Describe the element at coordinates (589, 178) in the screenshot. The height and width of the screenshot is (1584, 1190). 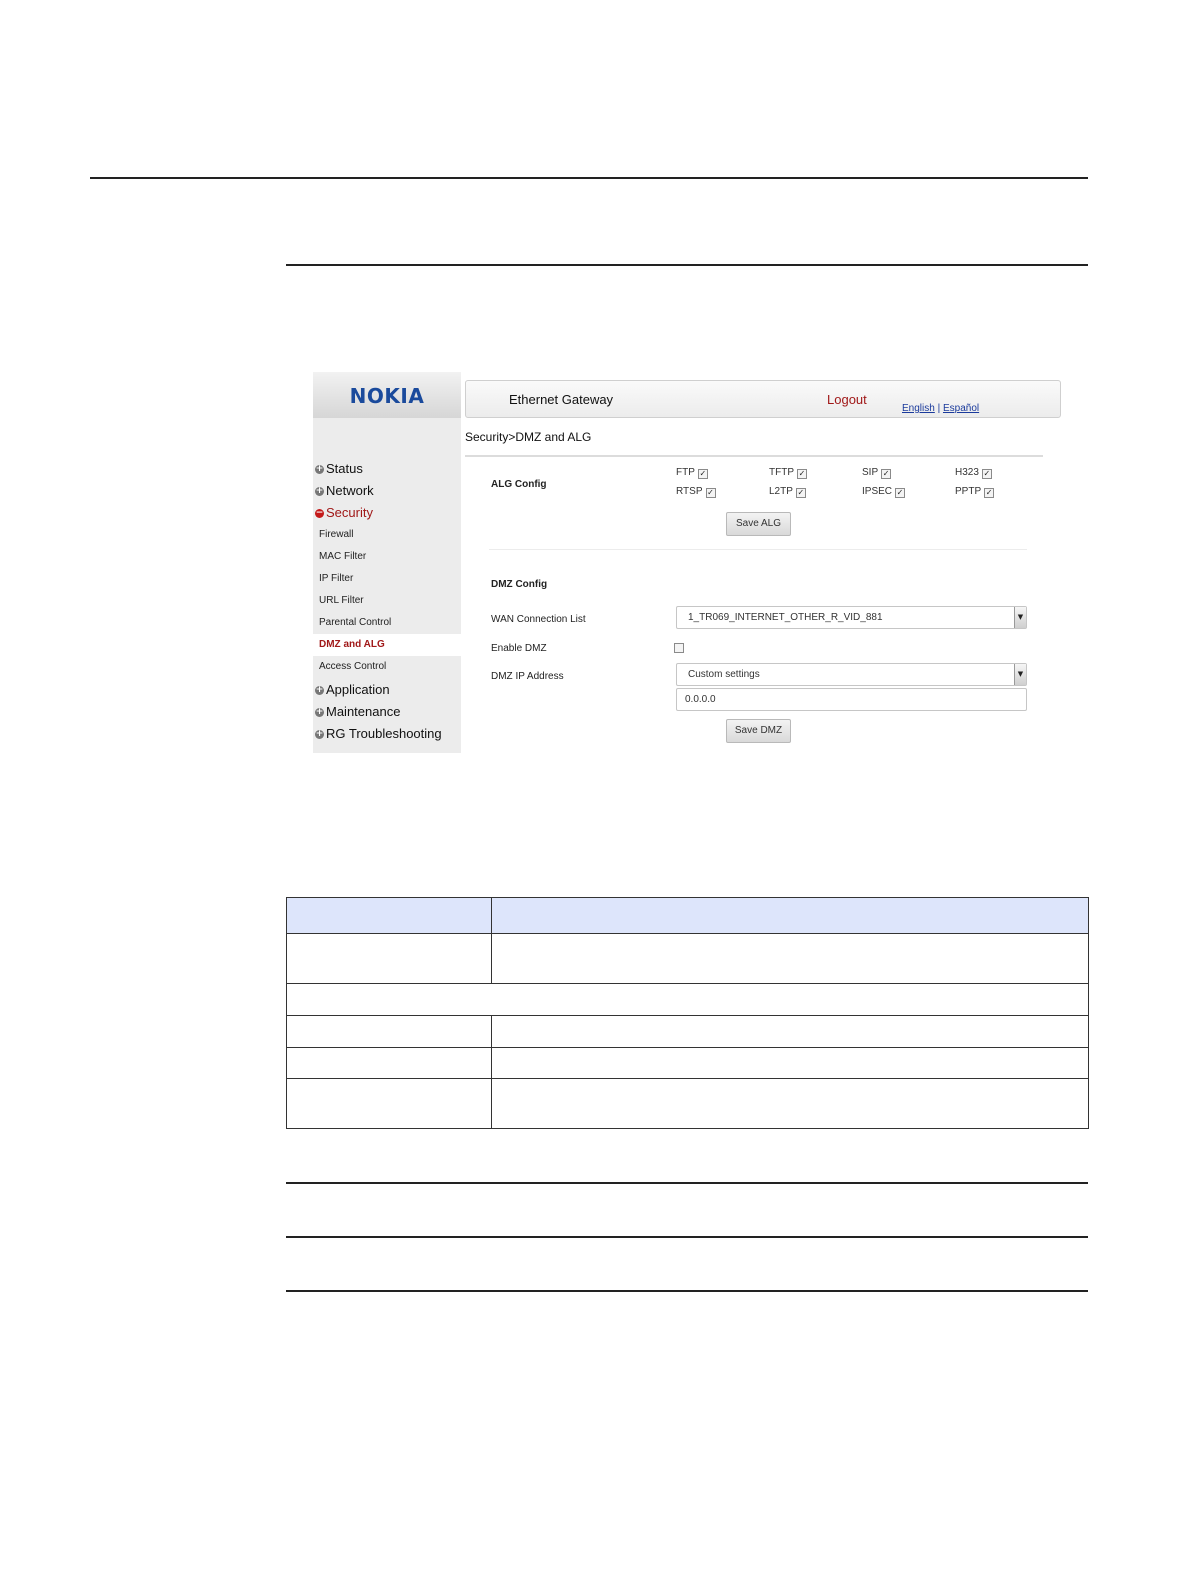
I see `page-top-rule` at that location.